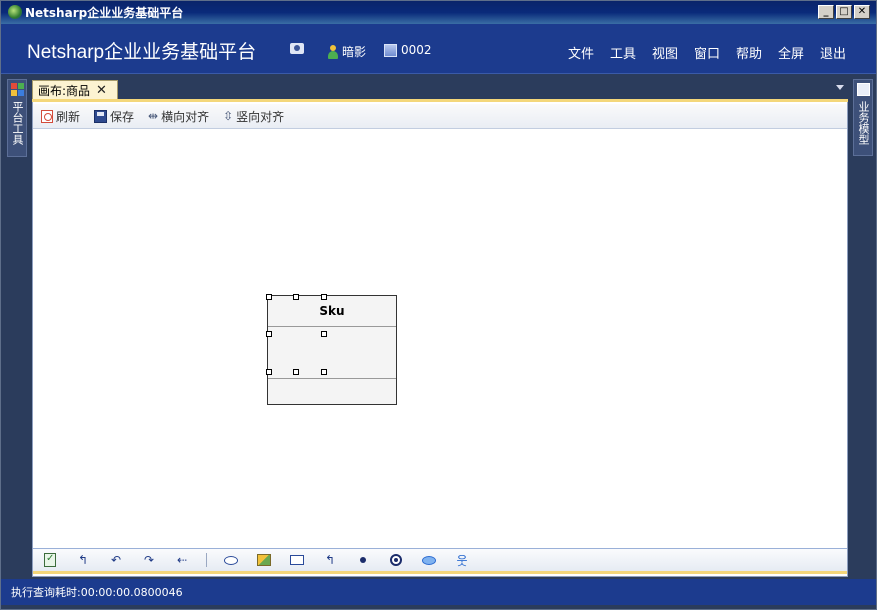 Image resolution: width=877 pixels, height=610 pixels. Describe the element at coordinates (840, 87) in the screenshot. I see `tab-list-dropdown-icon` at that location.